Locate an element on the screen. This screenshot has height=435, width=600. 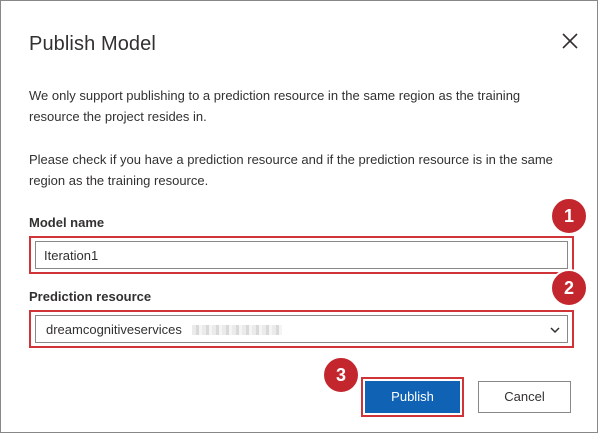
close-icon is located at coordinates (570, 41).